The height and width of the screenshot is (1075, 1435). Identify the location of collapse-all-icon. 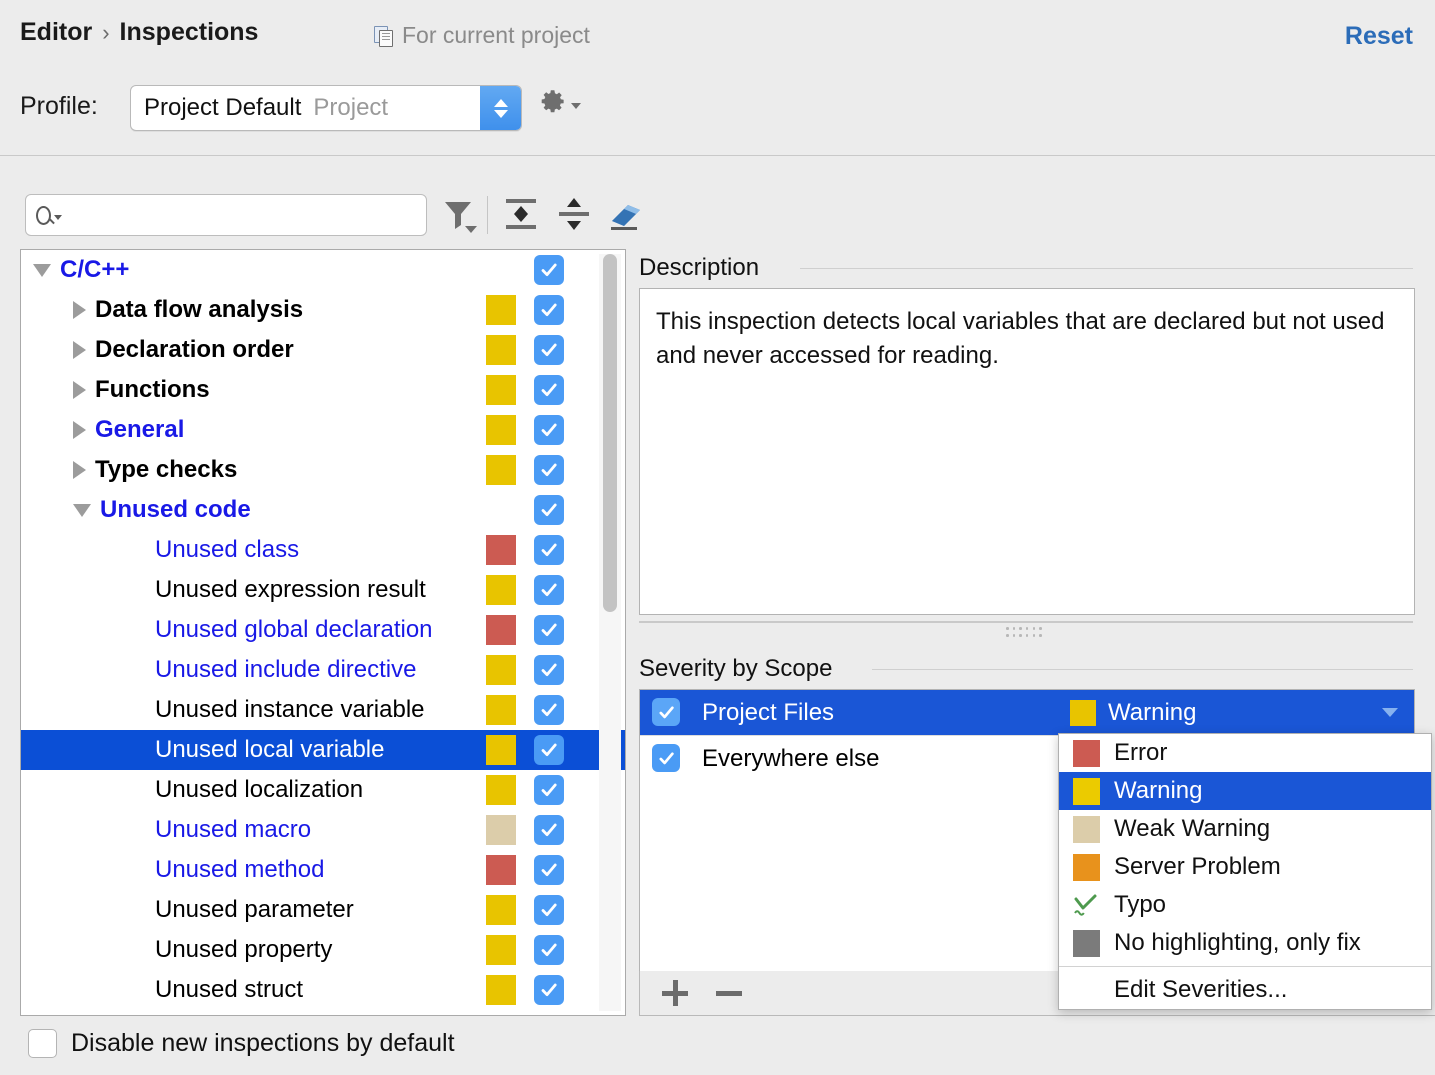
(574, 214).